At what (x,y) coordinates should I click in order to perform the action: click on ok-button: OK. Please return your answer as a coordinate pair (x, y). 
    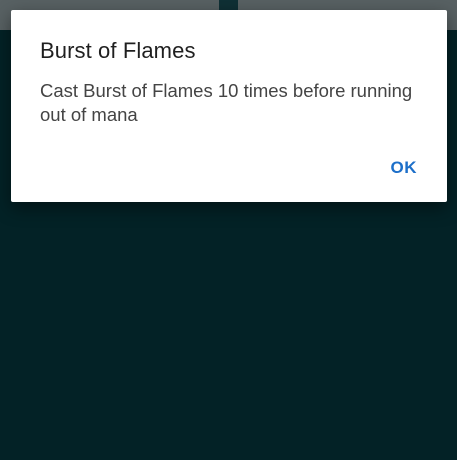
    Looking at the image, I should click on (404, 168).